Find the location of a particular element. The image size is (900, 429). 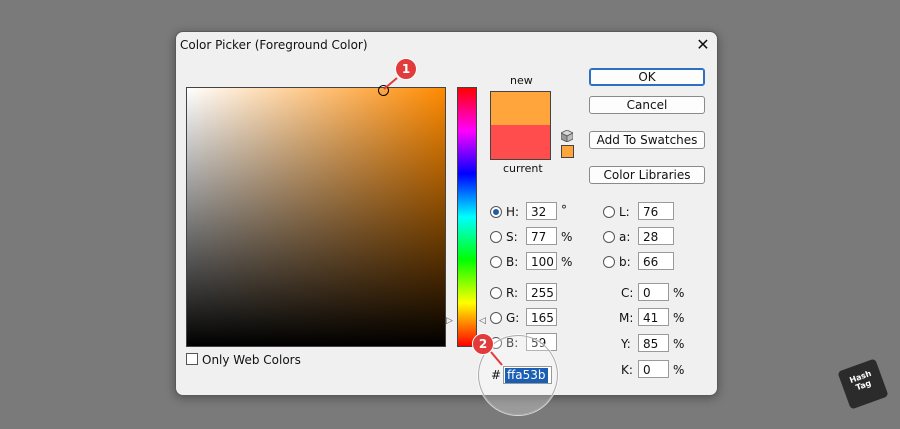

green-label: G: is located at coordinates (513, 318).